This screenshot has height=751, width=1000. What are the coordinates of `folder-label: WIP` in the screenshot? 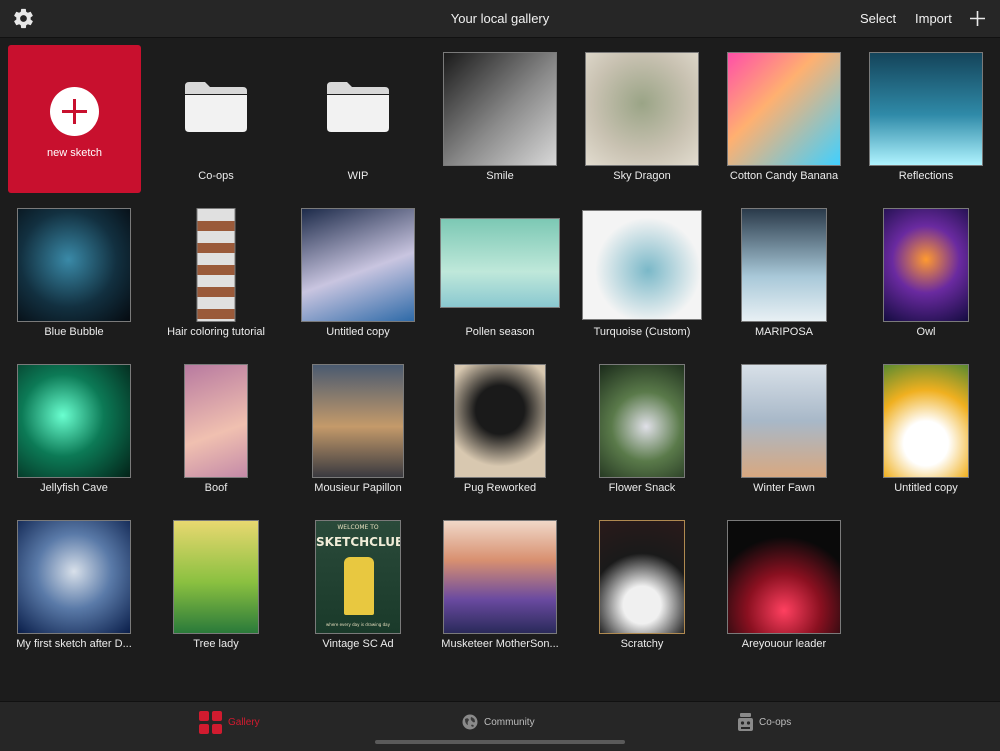 It's located at (358, 176).